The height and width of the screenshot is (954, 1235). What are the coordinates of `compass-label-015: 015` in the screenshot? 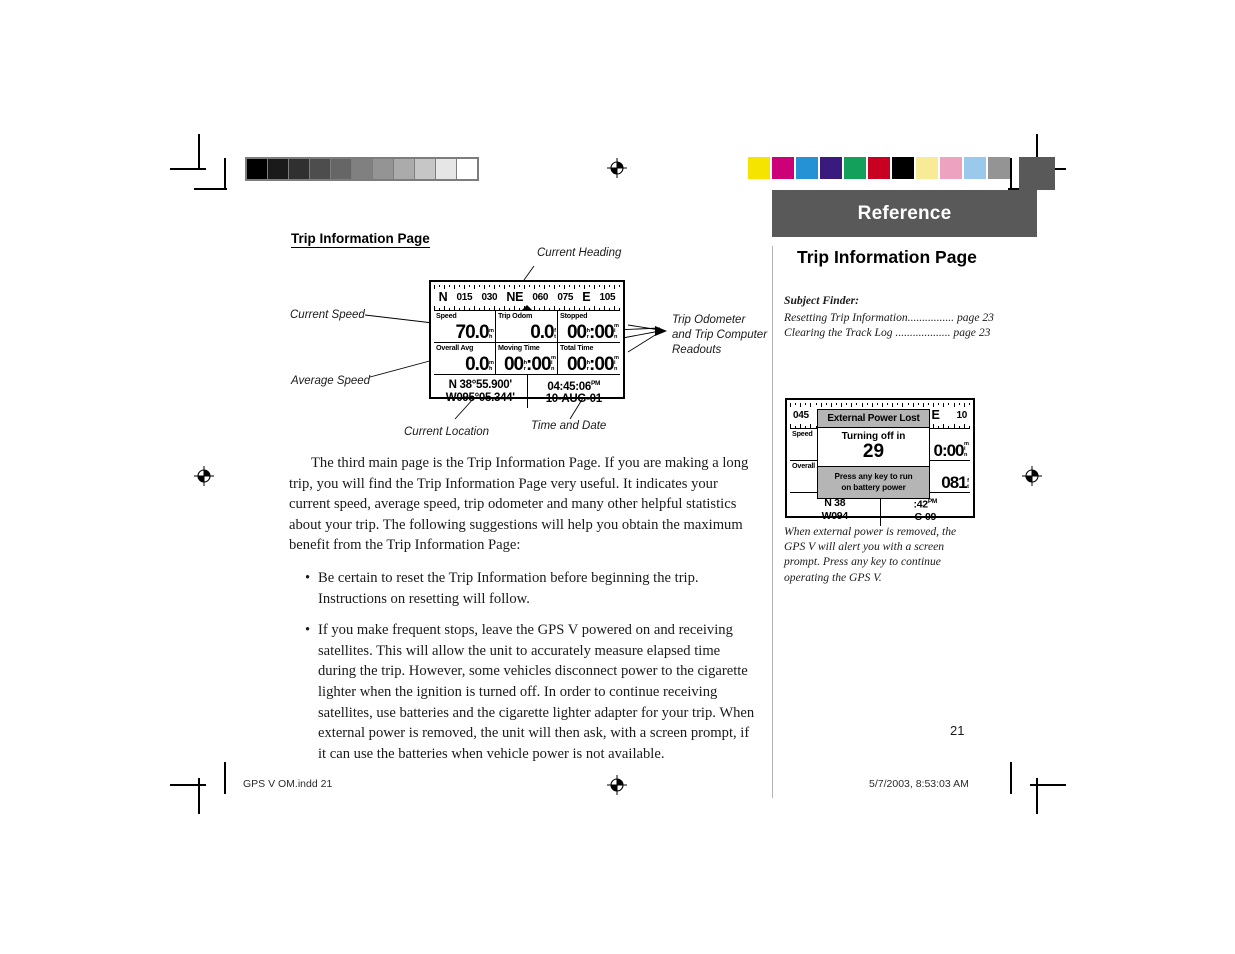 It's located at (464, 297).